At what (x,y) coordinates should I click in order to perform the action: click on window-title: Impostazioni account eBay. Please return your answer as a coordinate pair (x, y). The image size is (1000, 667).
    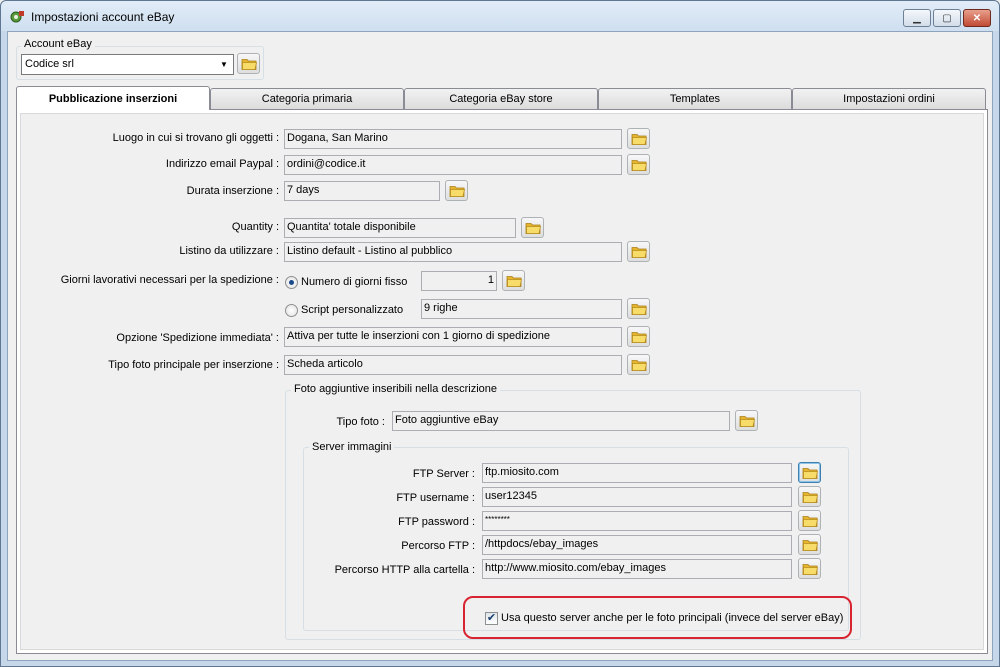
    Looking at the image, I should click on (103, 17).